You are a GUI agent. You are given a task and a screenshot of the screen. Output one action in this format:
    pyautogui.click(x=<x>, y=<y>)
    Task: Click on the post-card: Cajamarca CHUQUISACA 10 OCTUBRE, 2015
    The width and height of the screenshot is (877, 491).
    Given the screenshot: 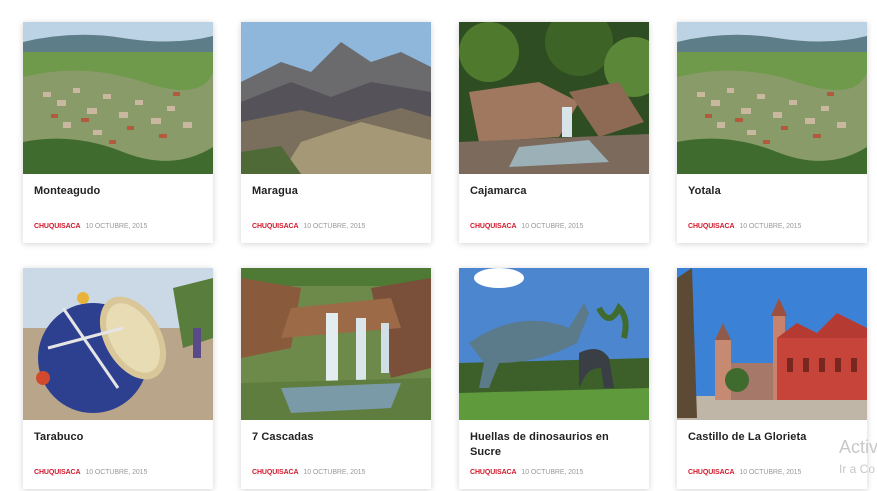 What is the action you would take?
    pyautogui.click(x=554, y=132)
    